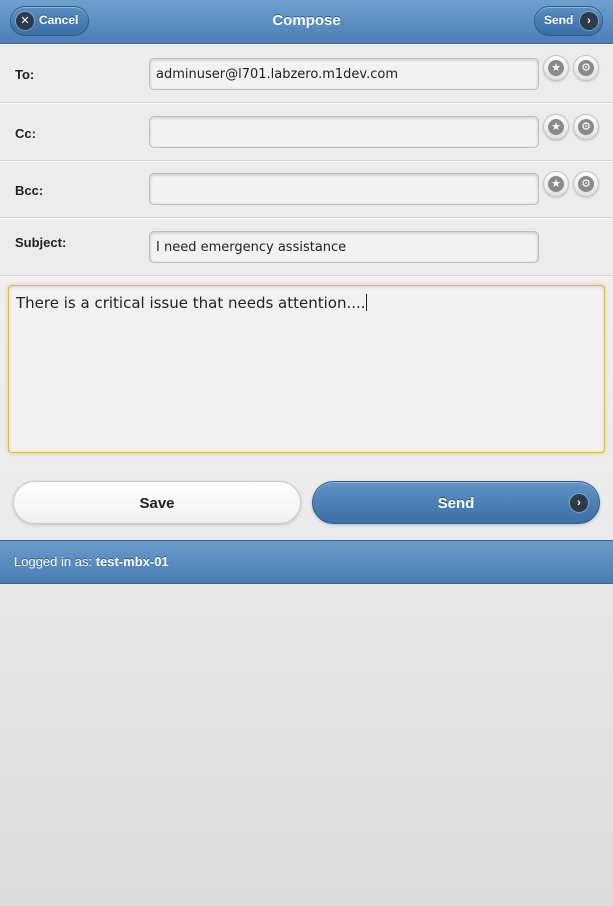 The image size is (613, 906). I want to click on cc-label: Cc:, so click(25, 133).